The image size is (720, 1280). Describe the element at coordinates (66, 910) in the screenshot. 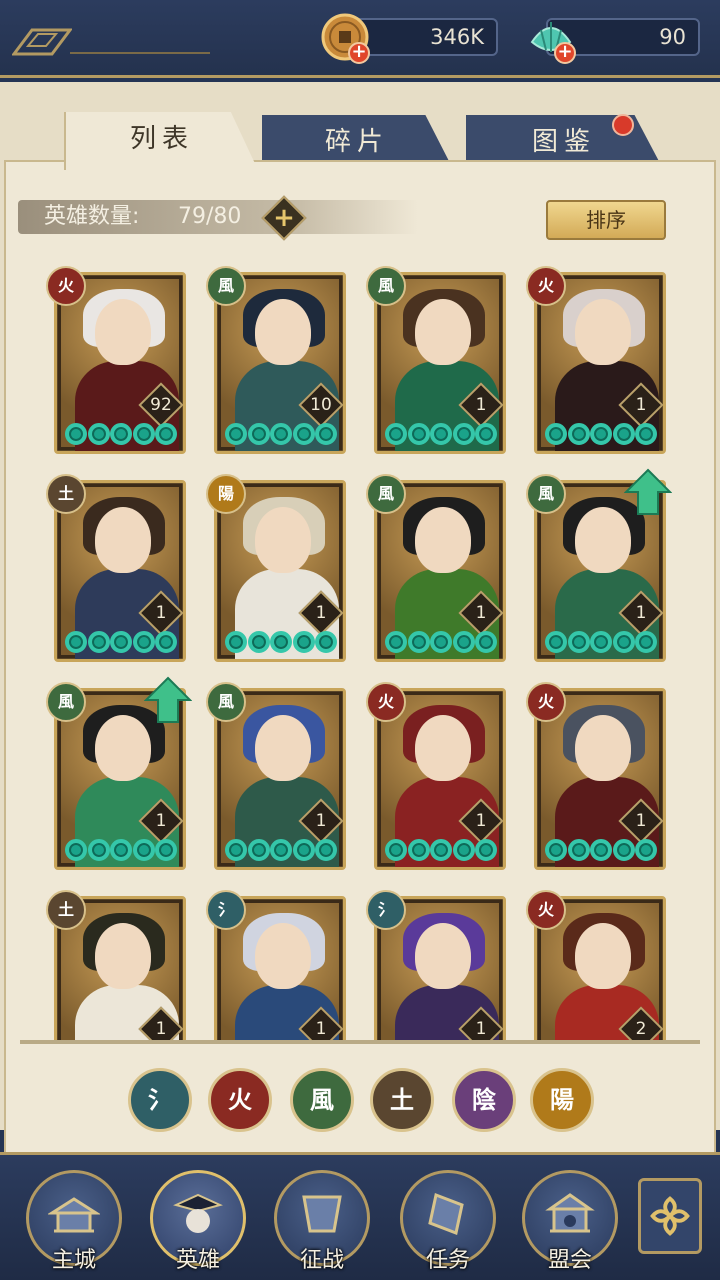

I see `element-badge-earth: 土` at that location.